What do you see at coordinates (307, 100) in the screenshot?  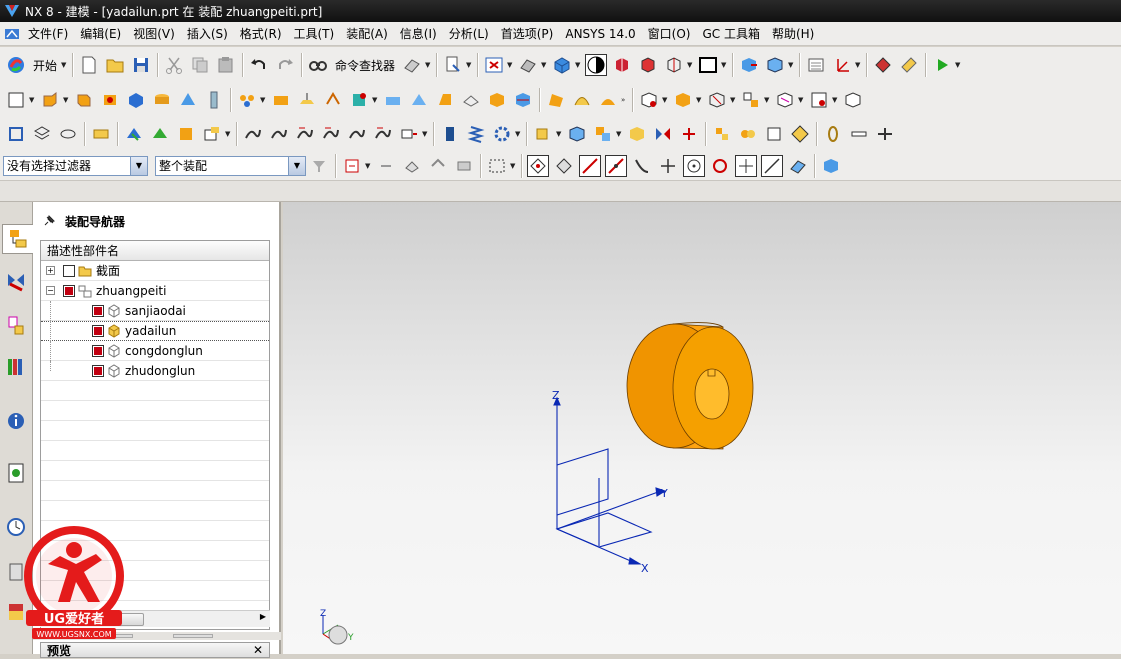 I see `trim-body-icon` at bounding box center [307, 100].